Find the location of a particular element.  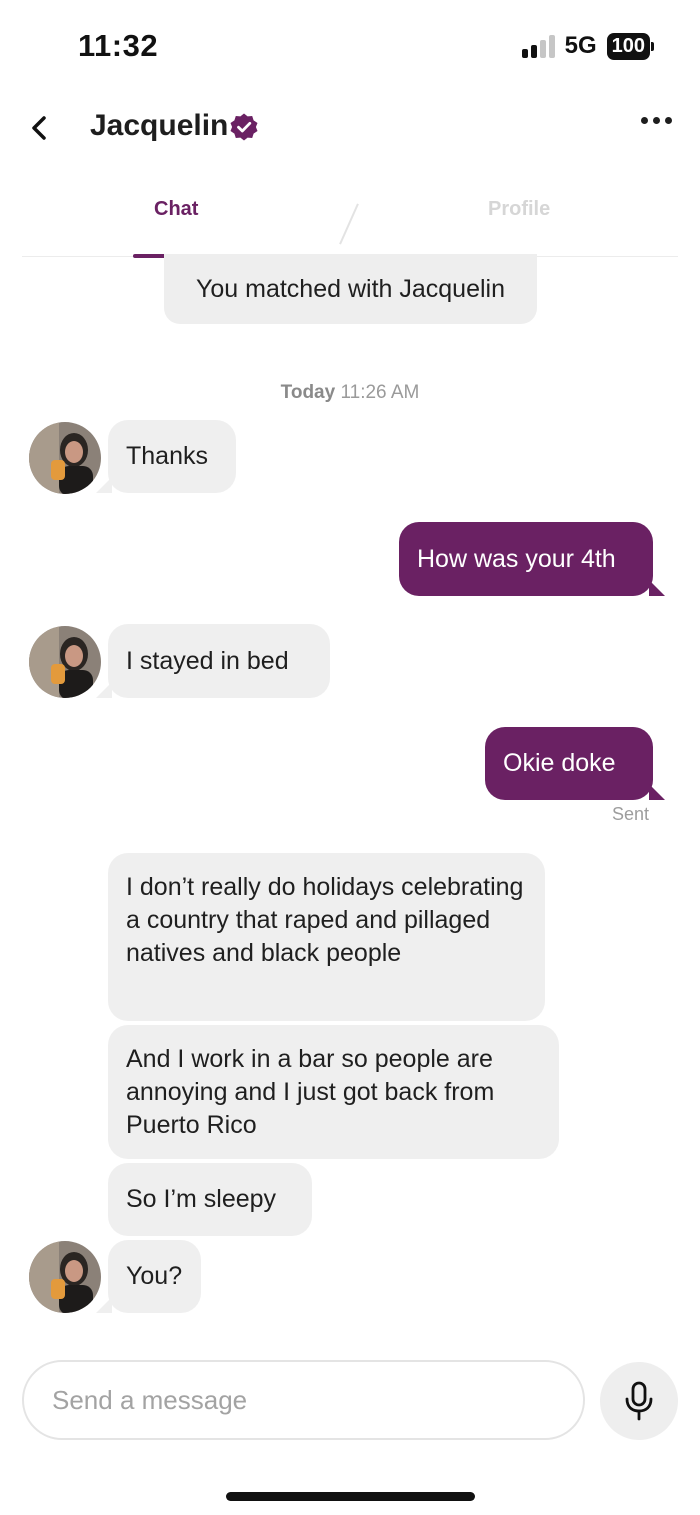

chevron-left-icon is located at coordinates (39, 128).